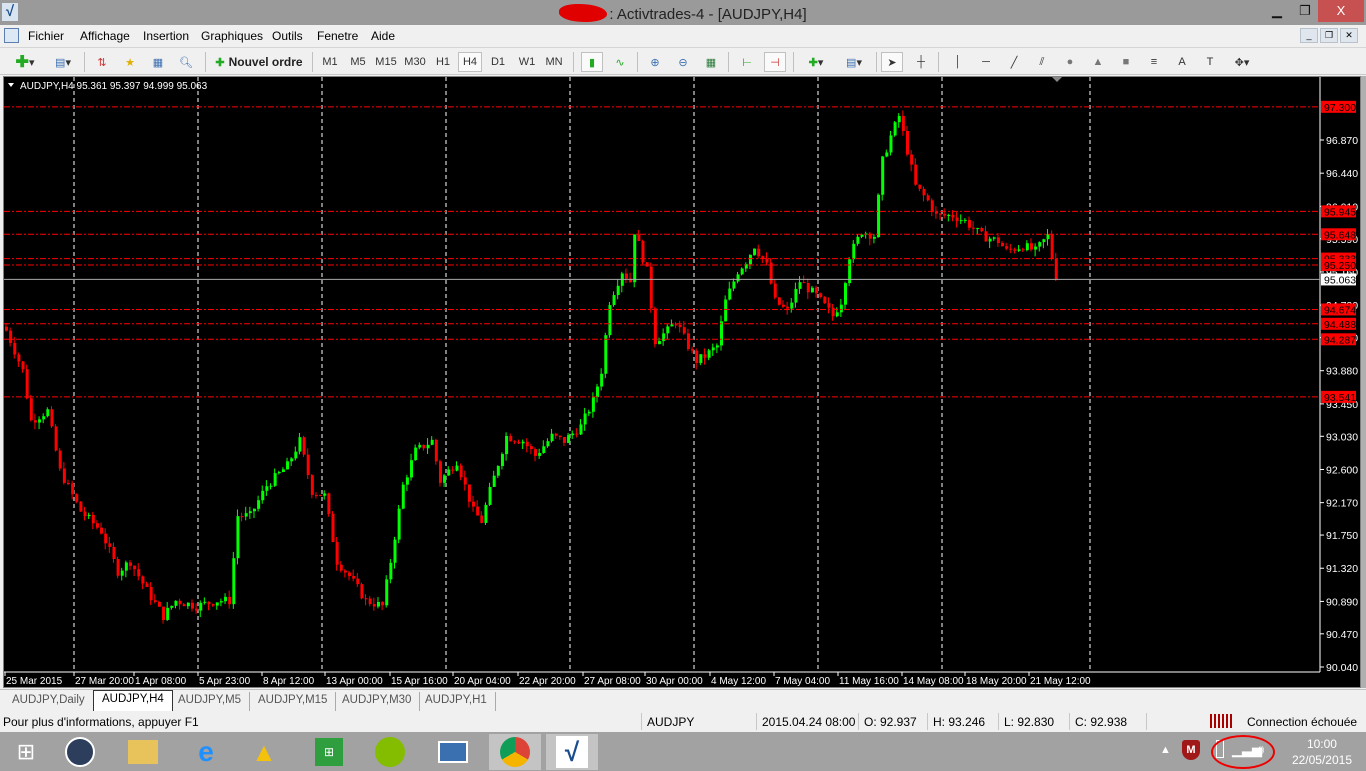 The image size is (1366, 771). What do you see at coordinates (80, 752) in the screenshot?
I see `taskbar-apps-icon` at bounding box center [80, 752].